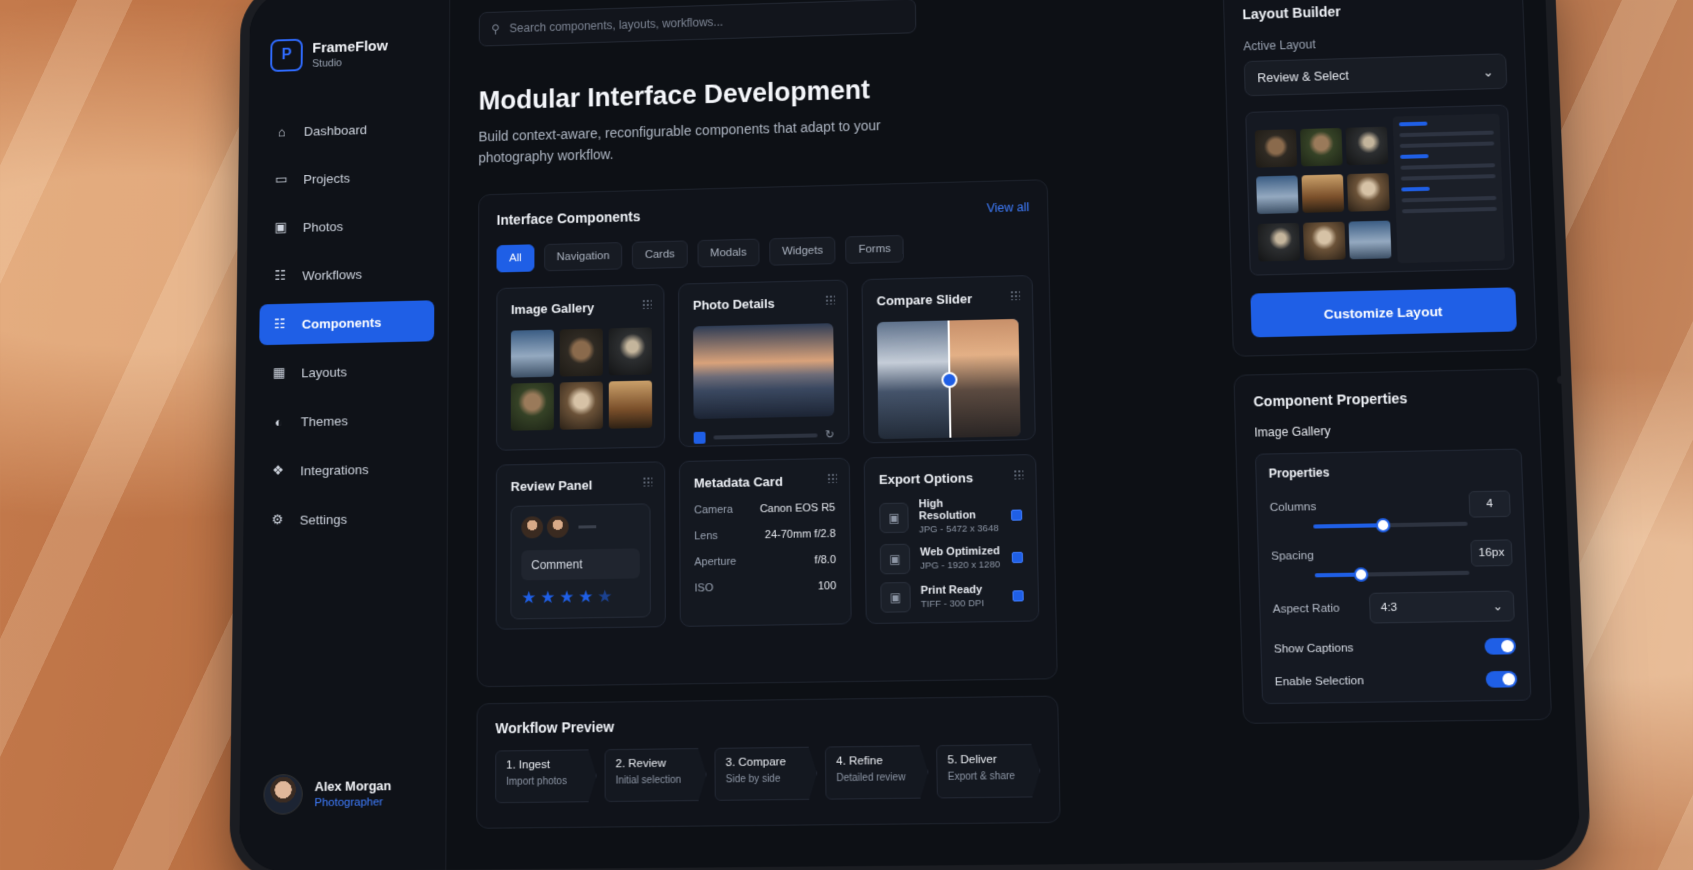 The height and width of the screenshot is (870, 1693). What do you see at coordinates (952, 596) in the screenshot?
I see `export-option: ▣ Print Ready TIFF - 300 DPI` at bounding box center [952, 596].